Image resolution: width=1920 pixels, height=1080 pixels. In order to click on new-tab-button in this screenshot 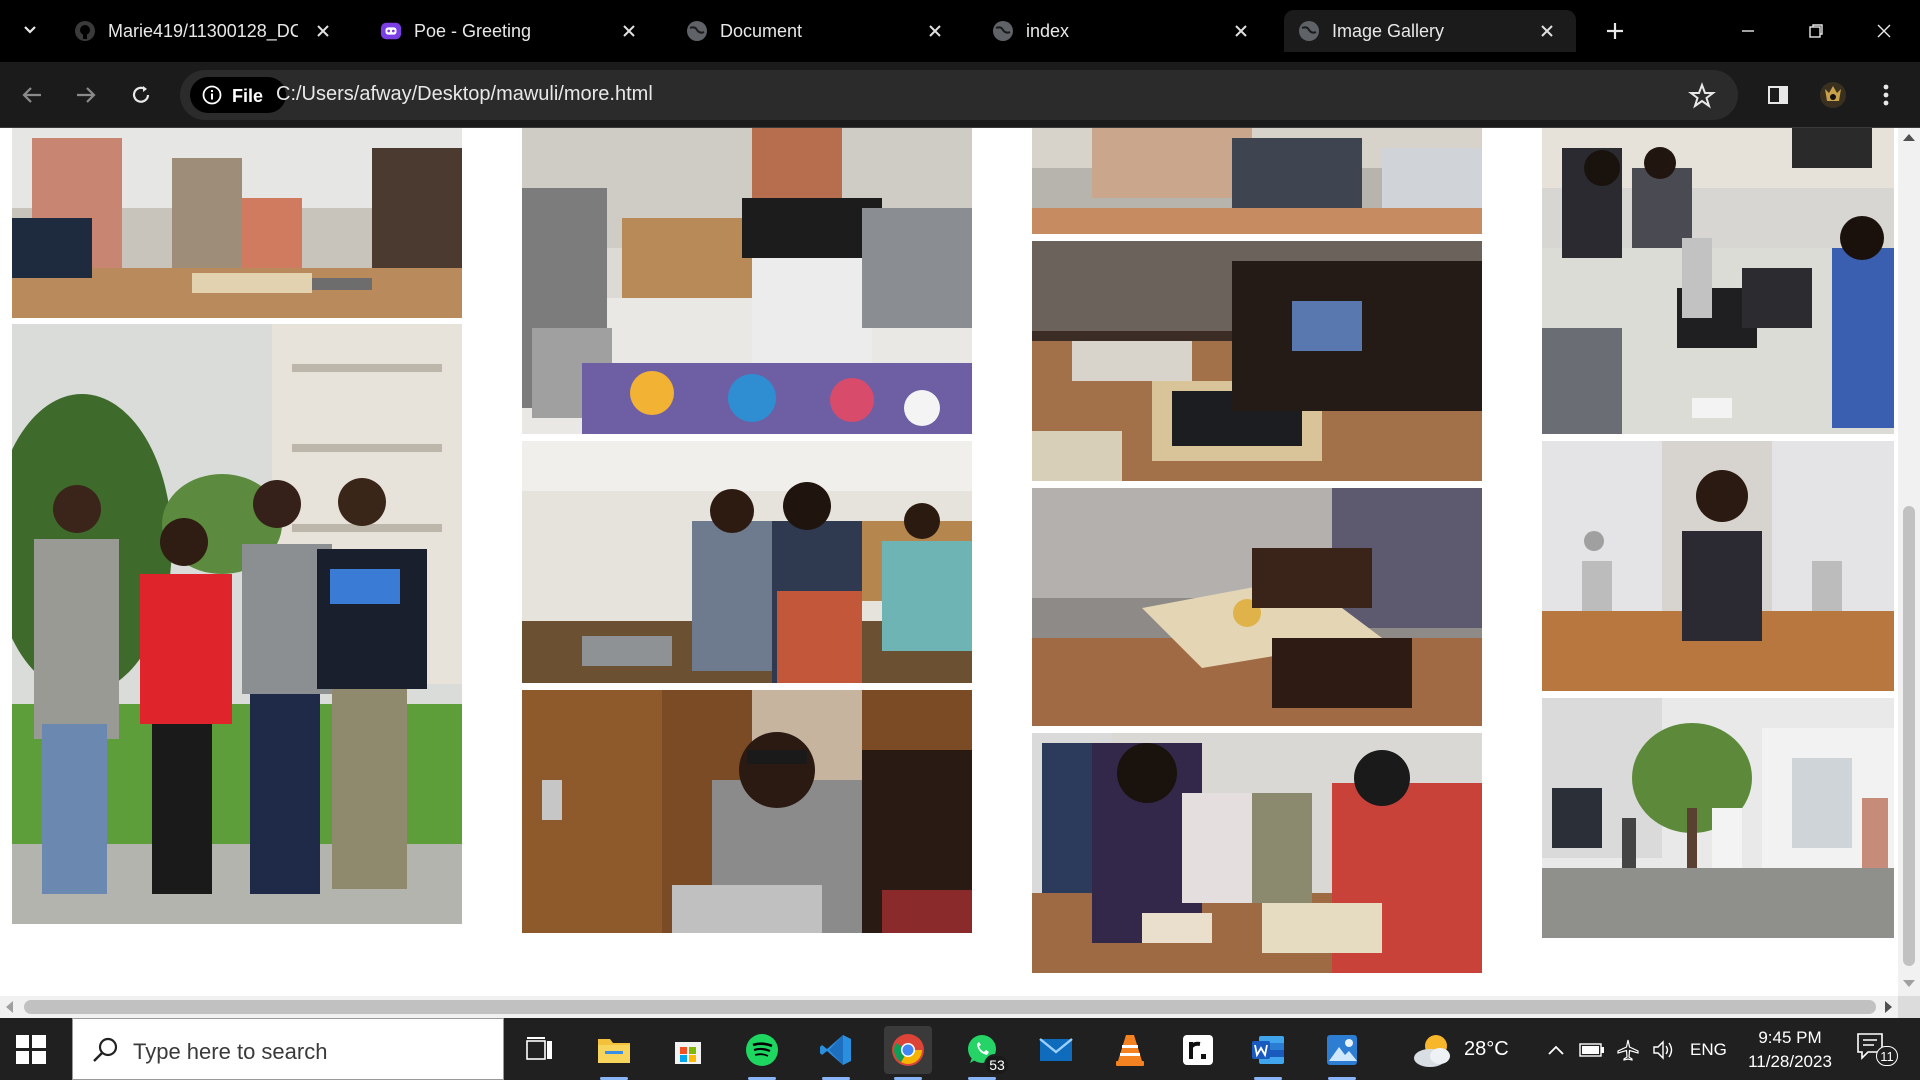, I will do `click(1615, 31)`.